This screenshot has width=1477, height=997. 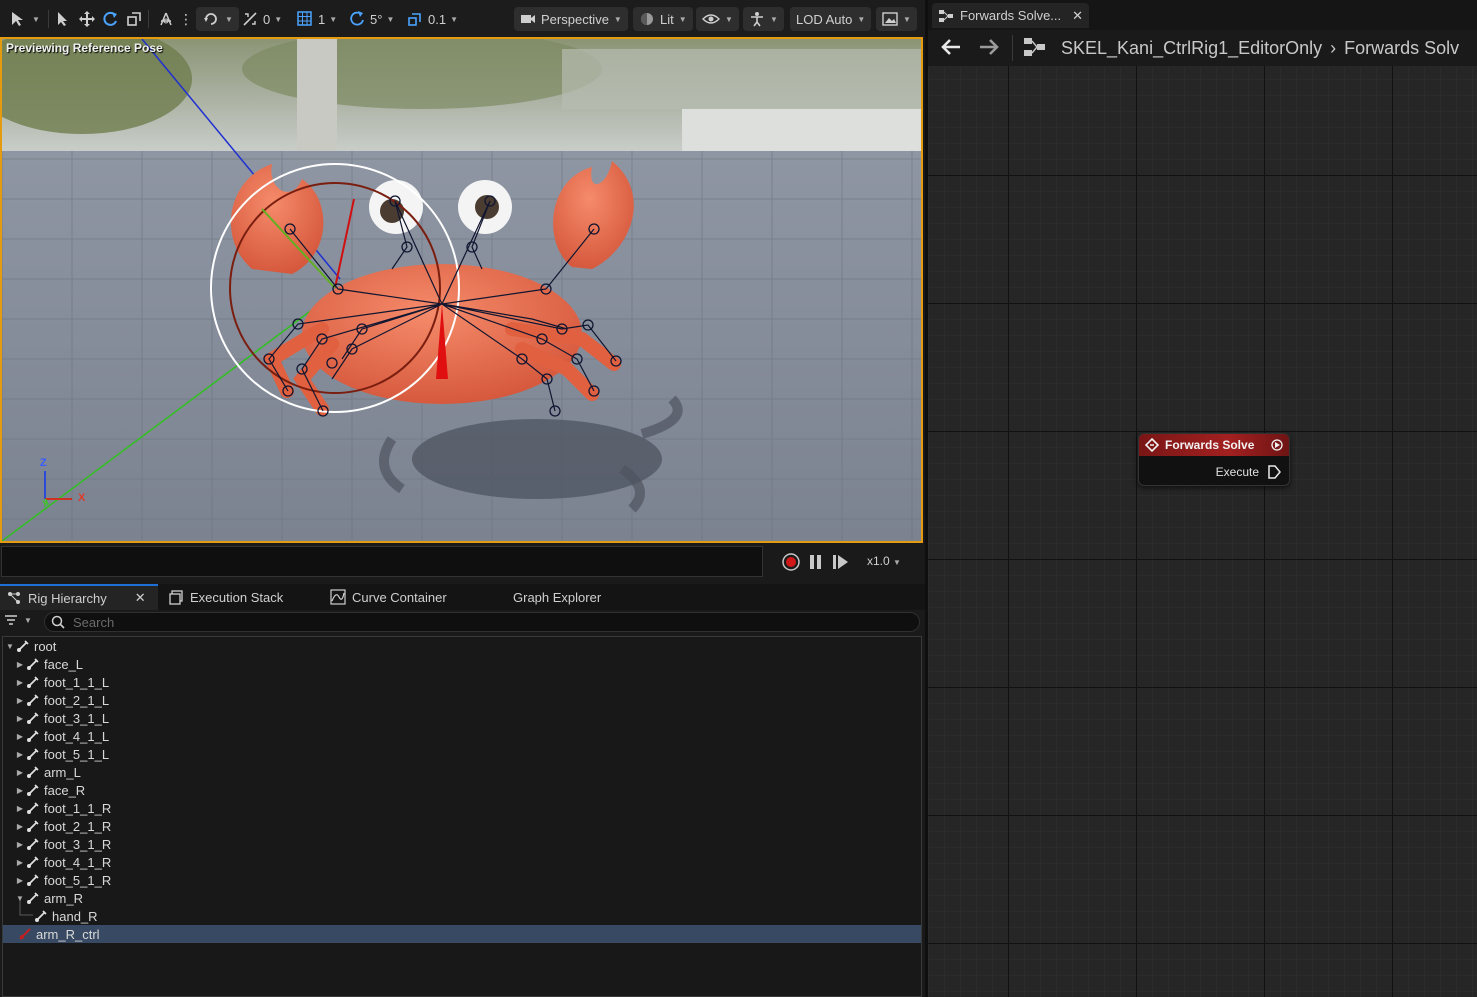 I want to click on forwards-solve-node: Forwards Solve Execute, so click(x=1214, y=459).